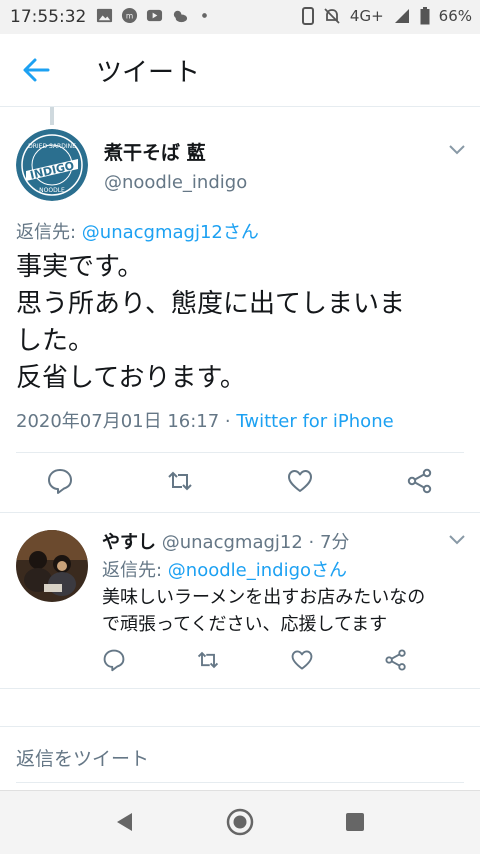 This screenshot has height=854, width=480. What do you see at coordinates (52, 190) in the screenshot?
I see `svg-text: NOODLE` at bounding box center [52, 190].